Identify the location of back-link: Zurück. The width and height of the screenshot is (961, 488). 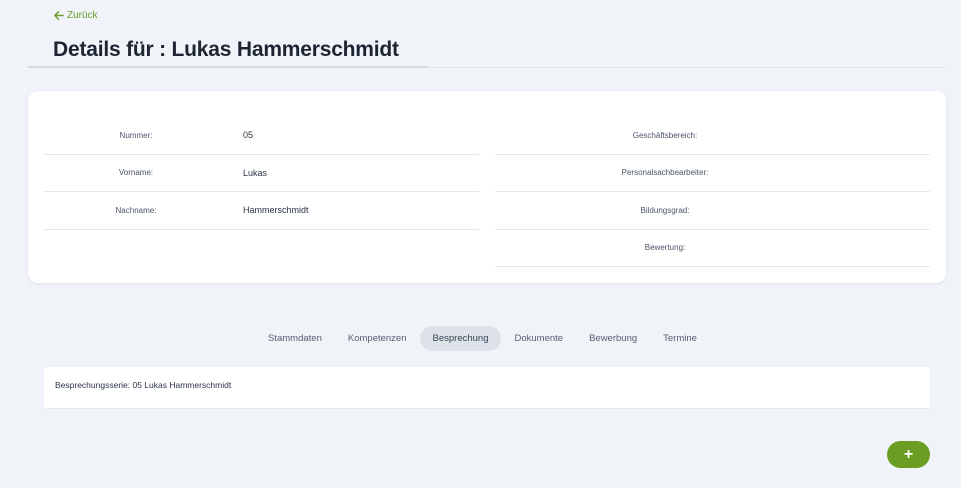
(75, 15).